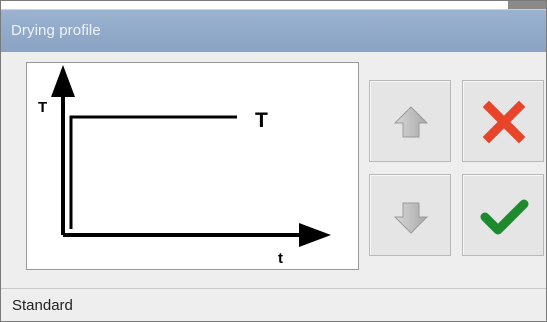 The image size is (547, 322). What do you see at coordinates (63, 81) in the screenshot?
I see `y-axis-arrowhead` at bounding box center [63, 81].